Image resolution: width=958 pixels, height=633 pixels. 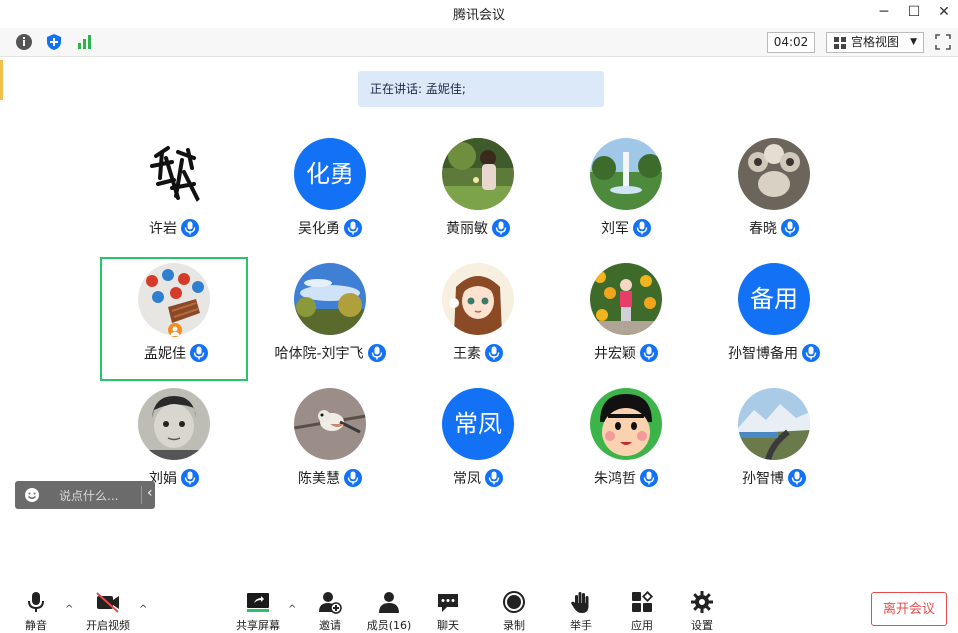 What do you see at coordinates (389, 602) in the screenshot?
I see `members-icon` at bounding box center [389, 602].